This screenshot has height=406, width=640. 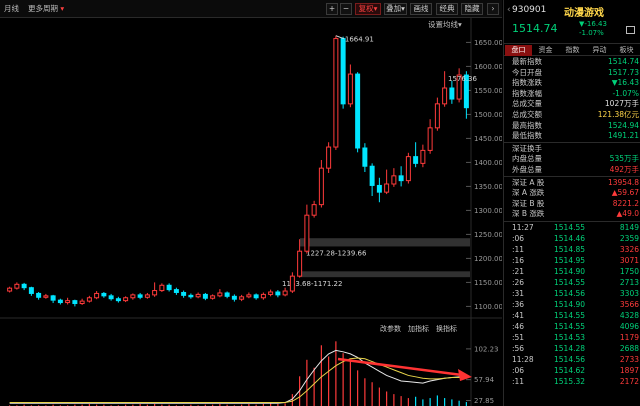 What do you see at coordinates (572, 170) in the screenshot?
I see `stat-row: 外盘总量 492万手` at bounding box center [572, 170].